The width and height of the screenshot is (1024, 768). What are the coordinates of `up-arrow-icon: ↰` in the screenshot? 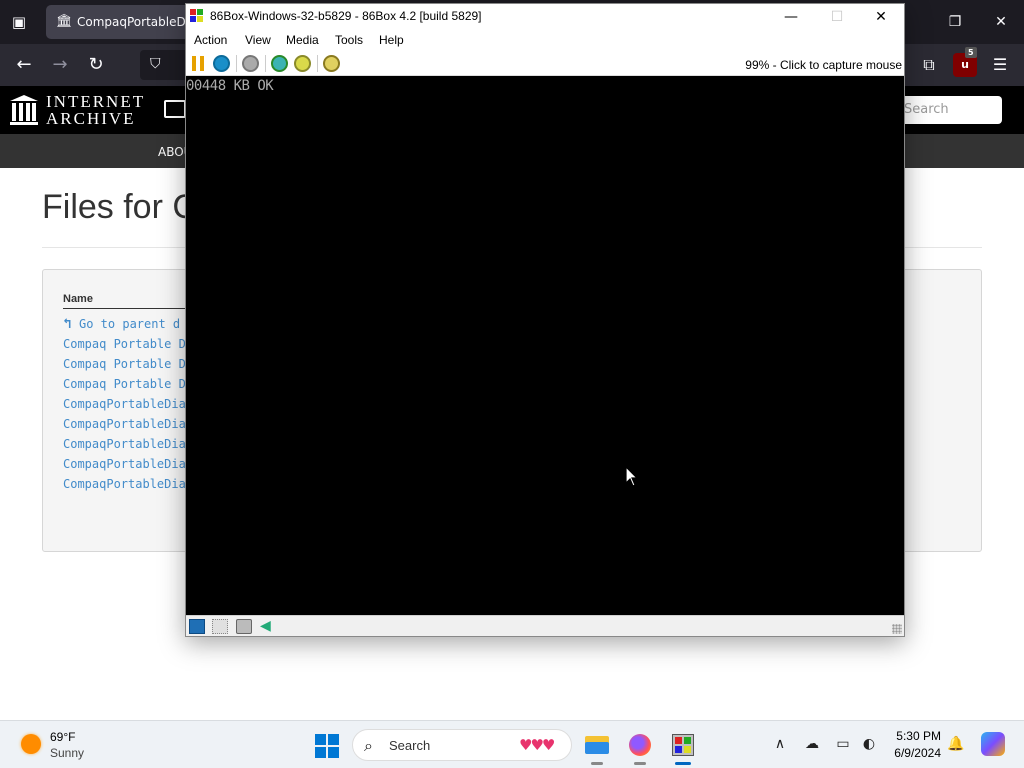 It's located at (67, 324).